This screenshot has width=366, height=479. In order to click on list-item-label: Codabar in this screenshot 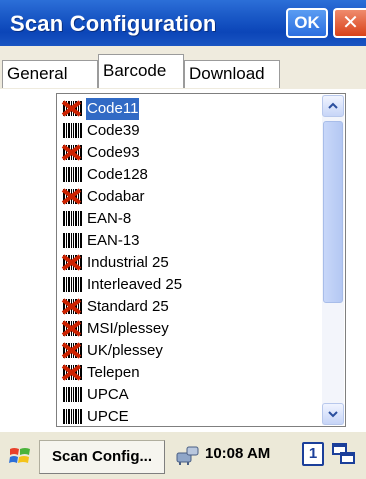, I will do `click(116, 196)`.